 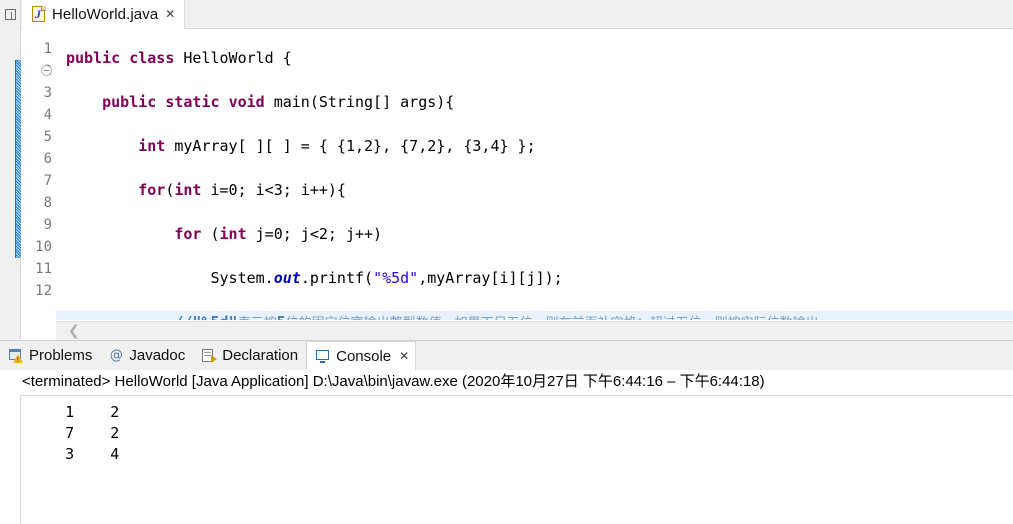 What do you see at coordinates (47, 137) in the screenshot?
I see `line-number: 5` at bounding box center [47, 137].